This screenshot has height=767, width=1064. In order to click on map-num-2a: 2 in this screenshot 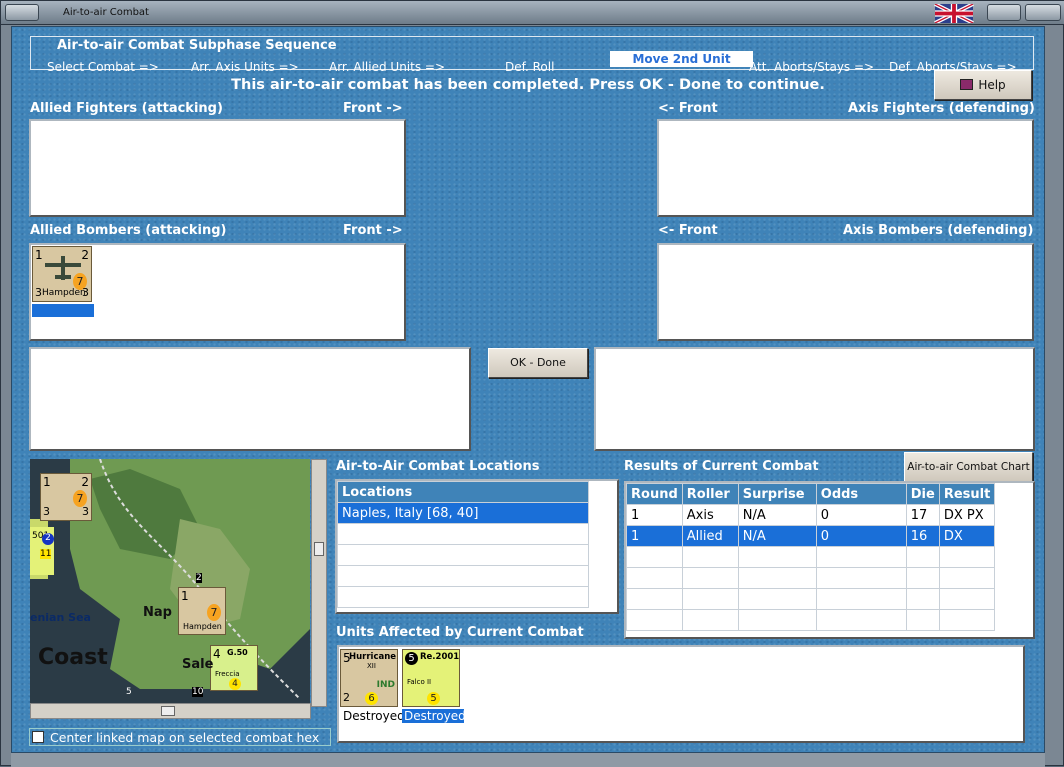, I will do `click(48, 539)`.